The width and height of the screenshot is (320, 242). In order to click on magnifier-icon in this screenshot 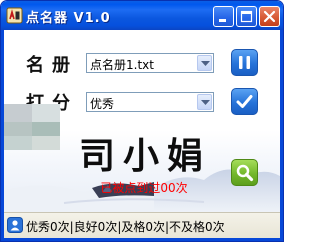, I will do `click(245, 173)`.